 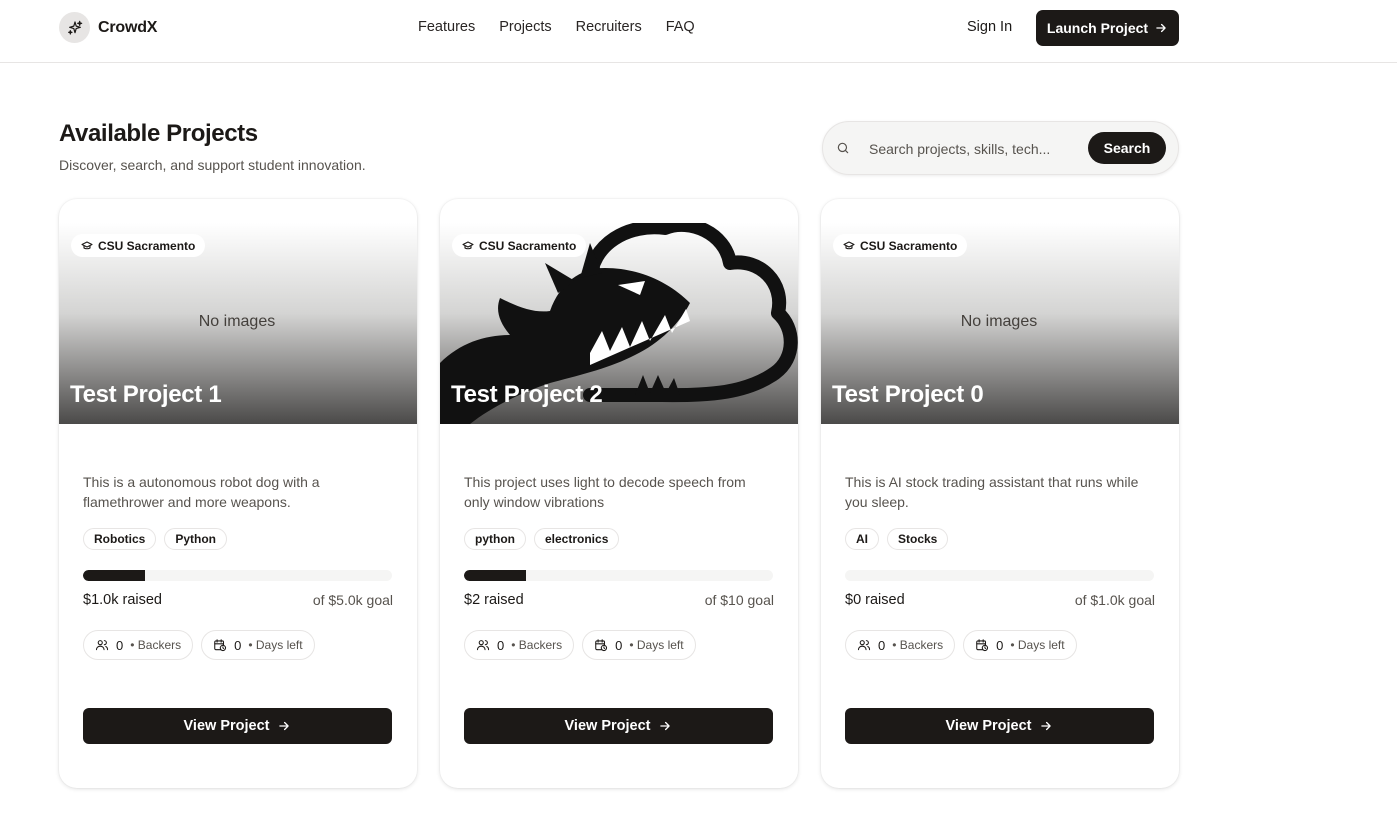 I want to click on amount-raised: $1.0k raised, so click(x=122, y=600).